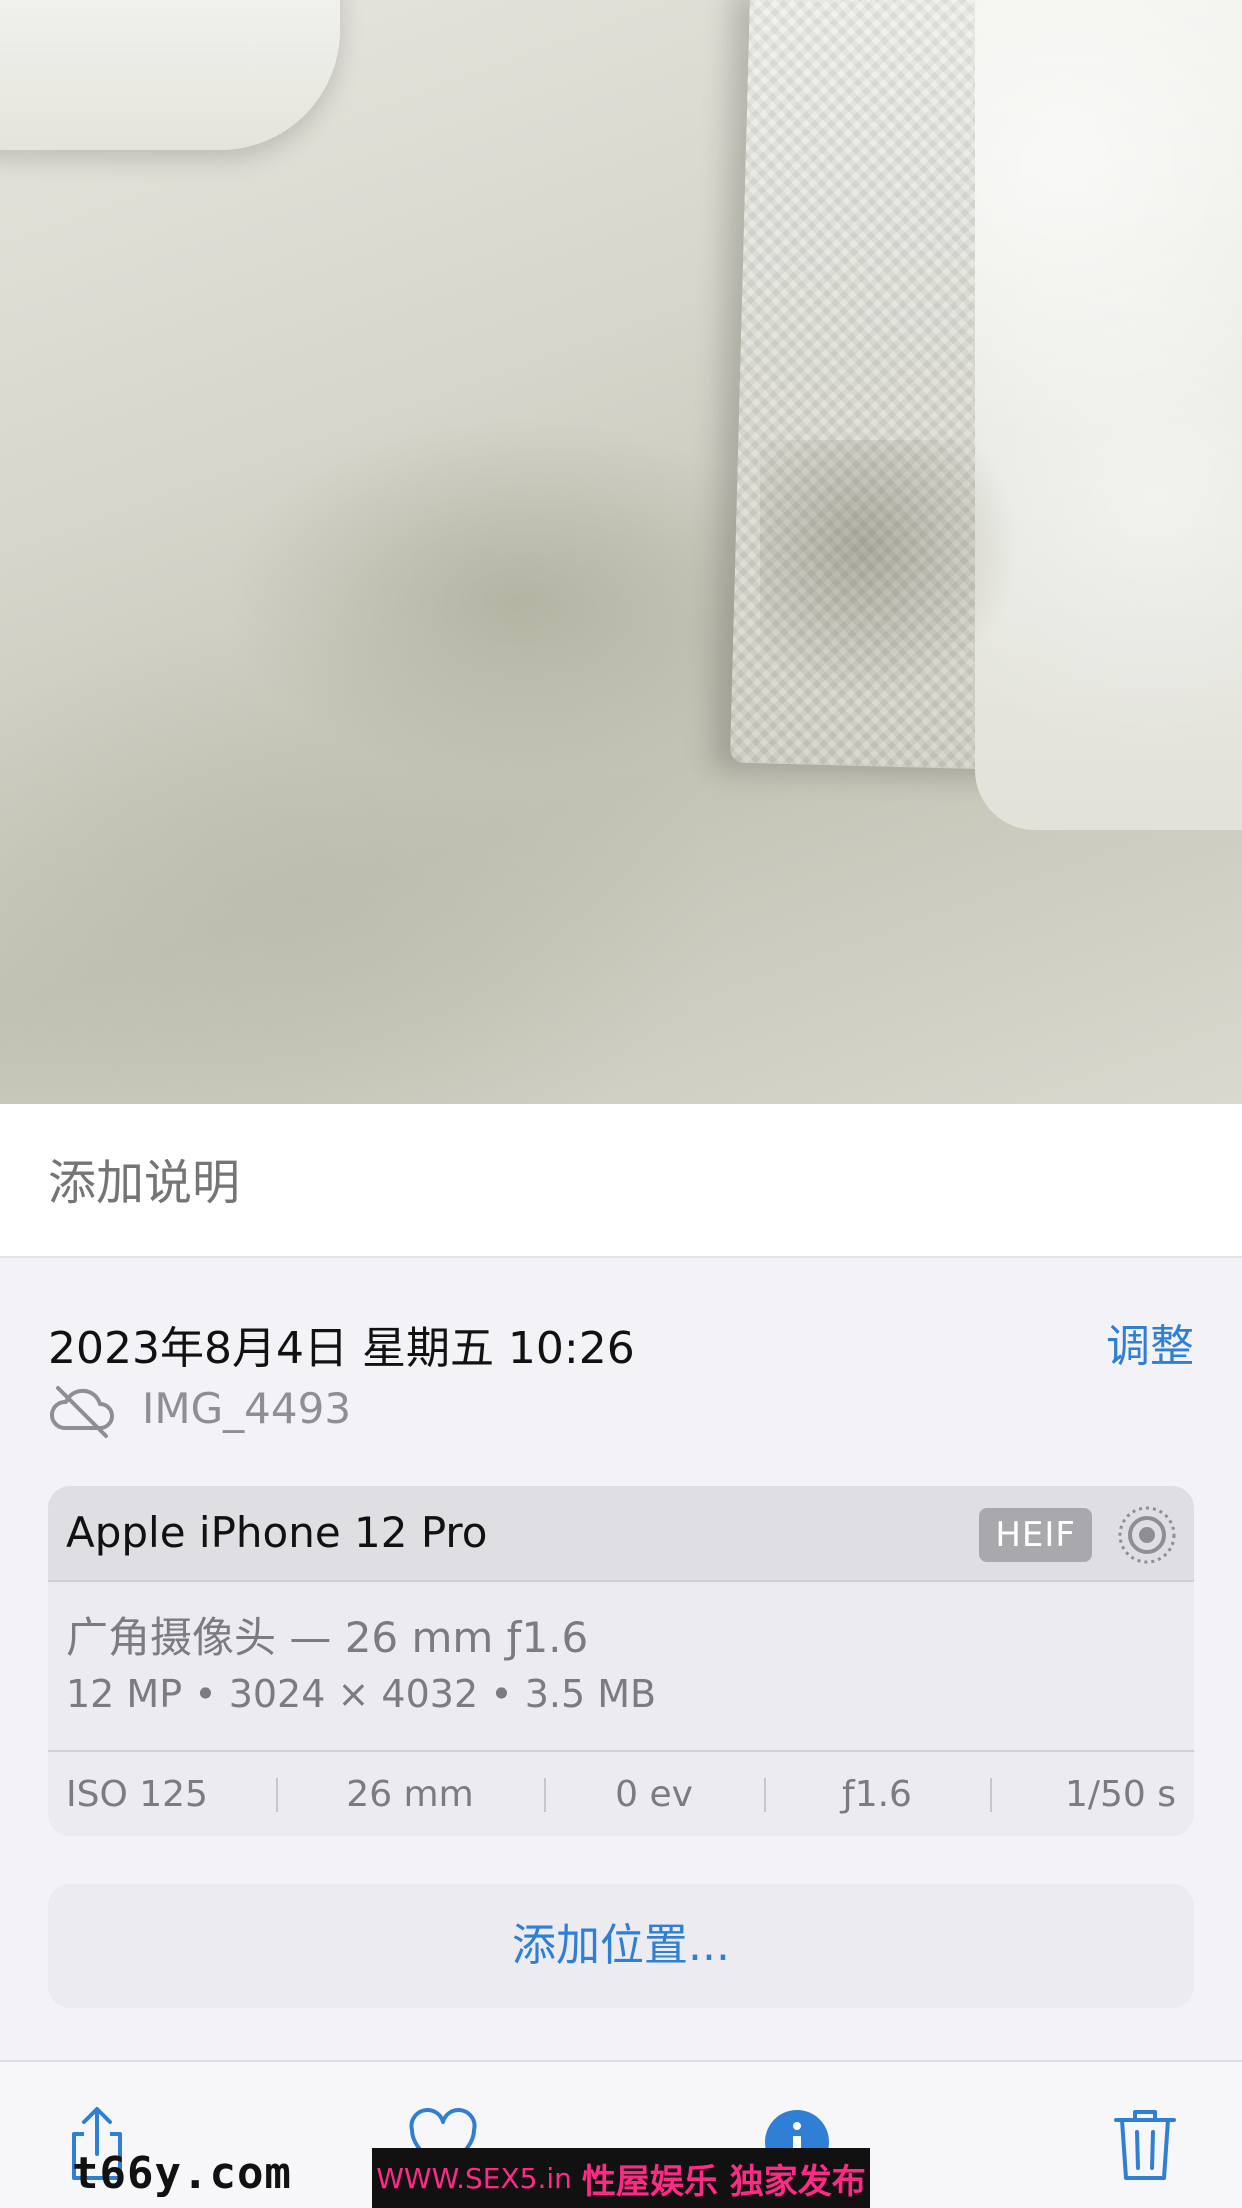 The width and height of the screenshot is (1242, 2208). Describe the element at coordinates (877, 1794) in the screenshot. I see `exif-aperture: ƒ1.6` at that location.